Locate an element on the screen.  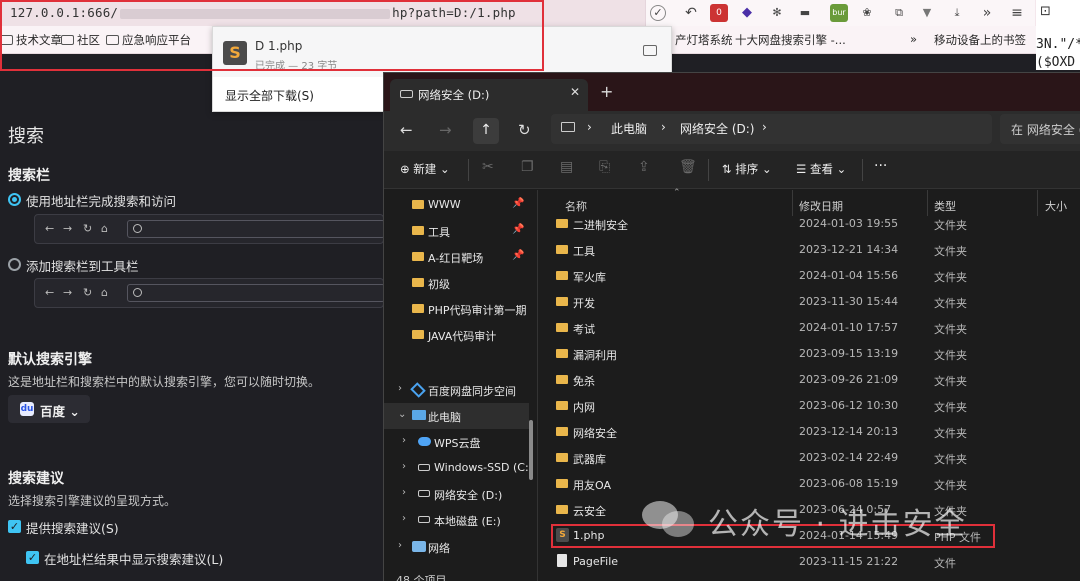
file-row: 用友OA 2023-06-08 15:19 文件夹 is located at coordinates (809, 484).